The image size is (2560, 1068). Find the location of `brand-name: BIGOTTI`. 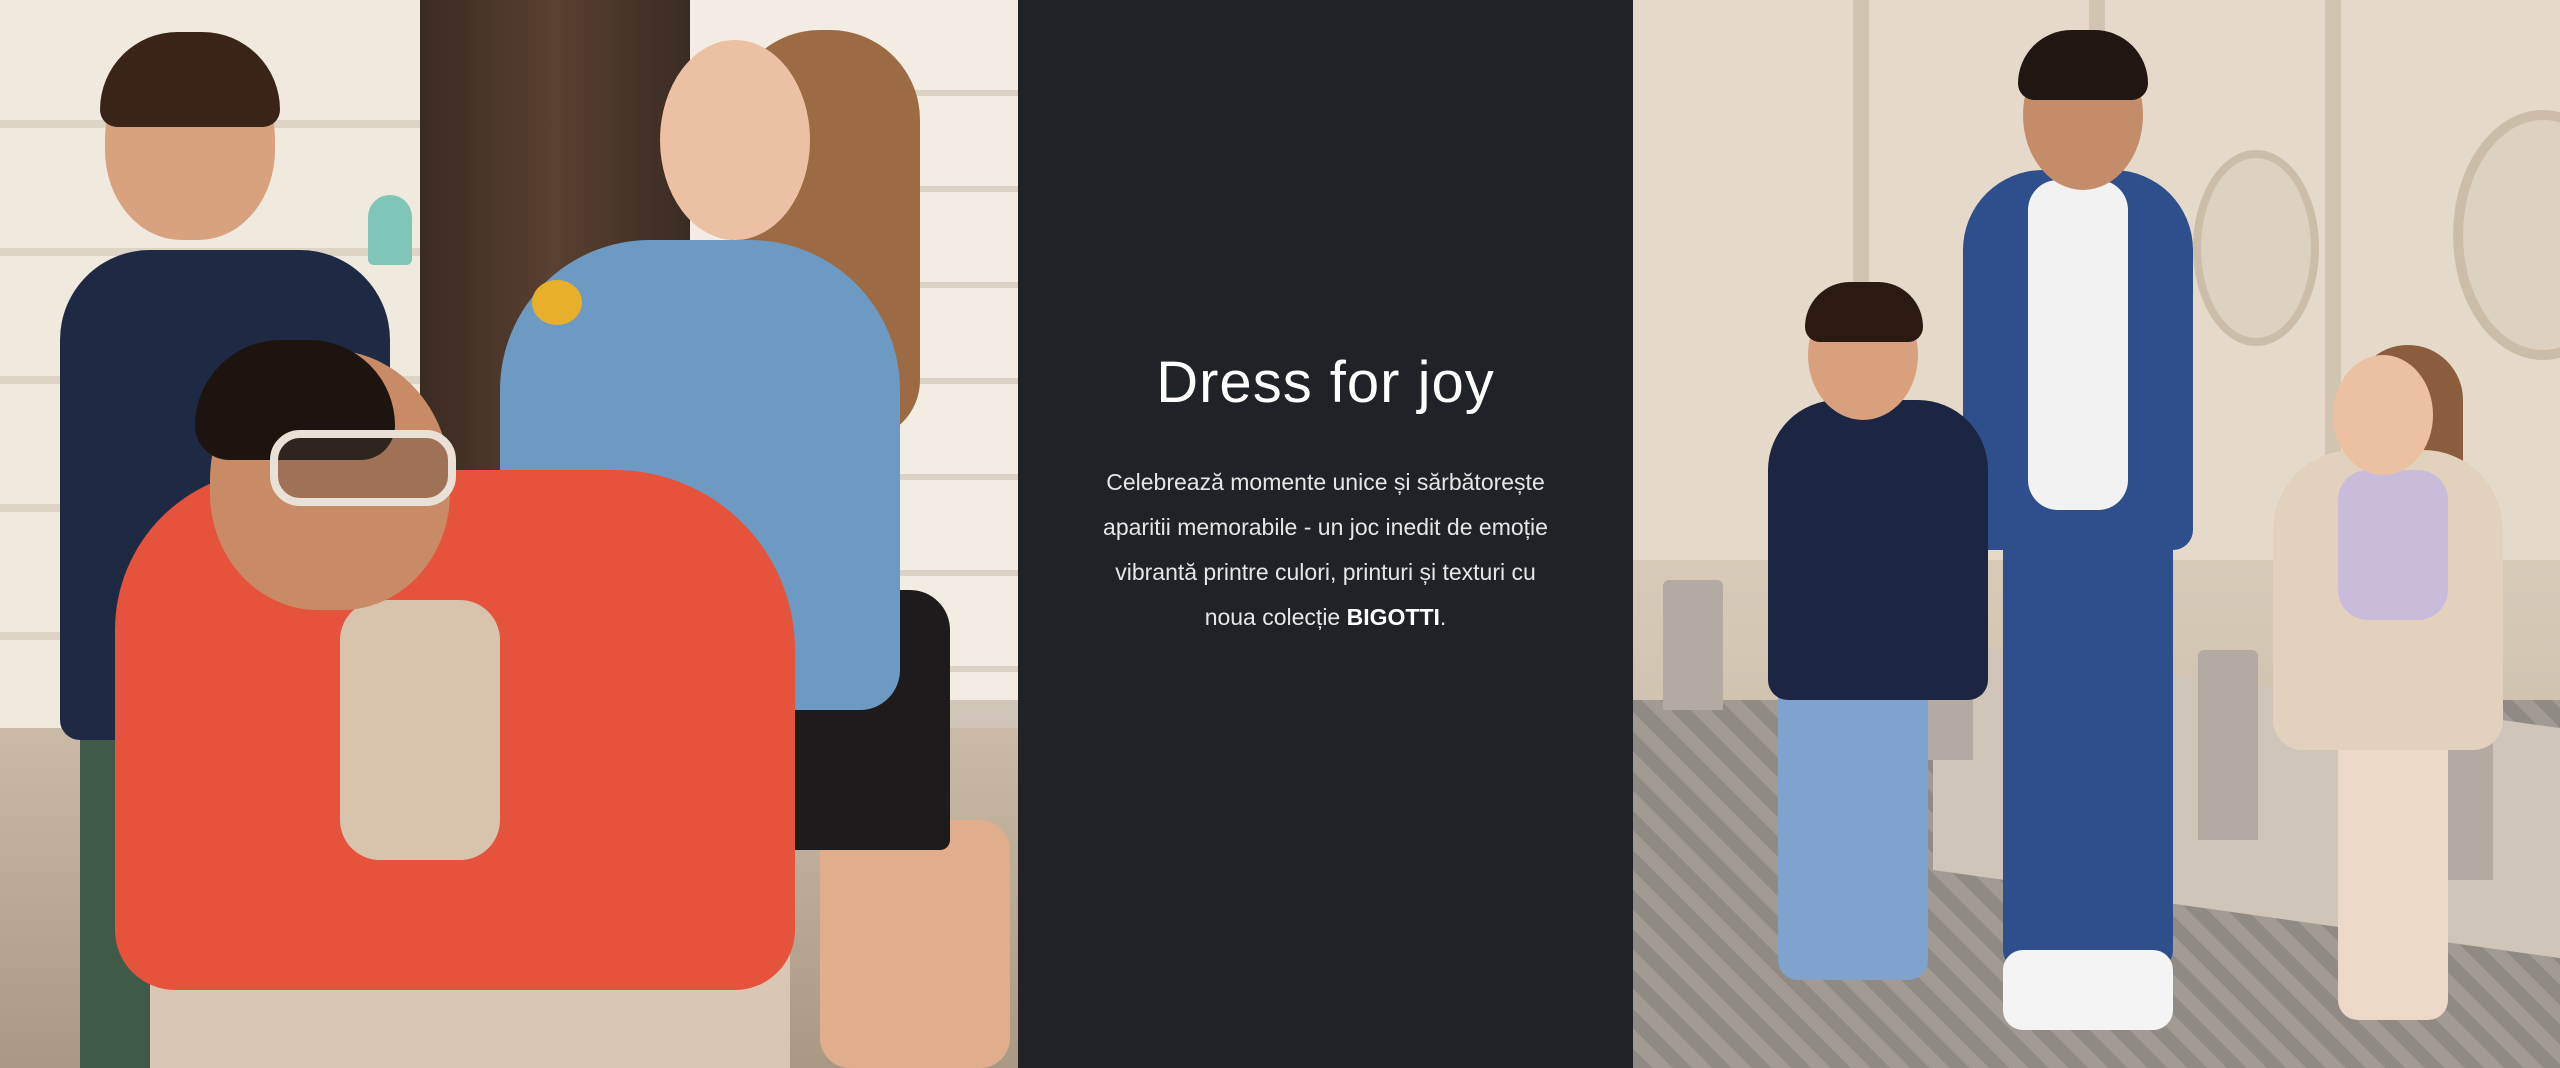

brand-name: BIGOTTI is located at coordinates (1393, 616).